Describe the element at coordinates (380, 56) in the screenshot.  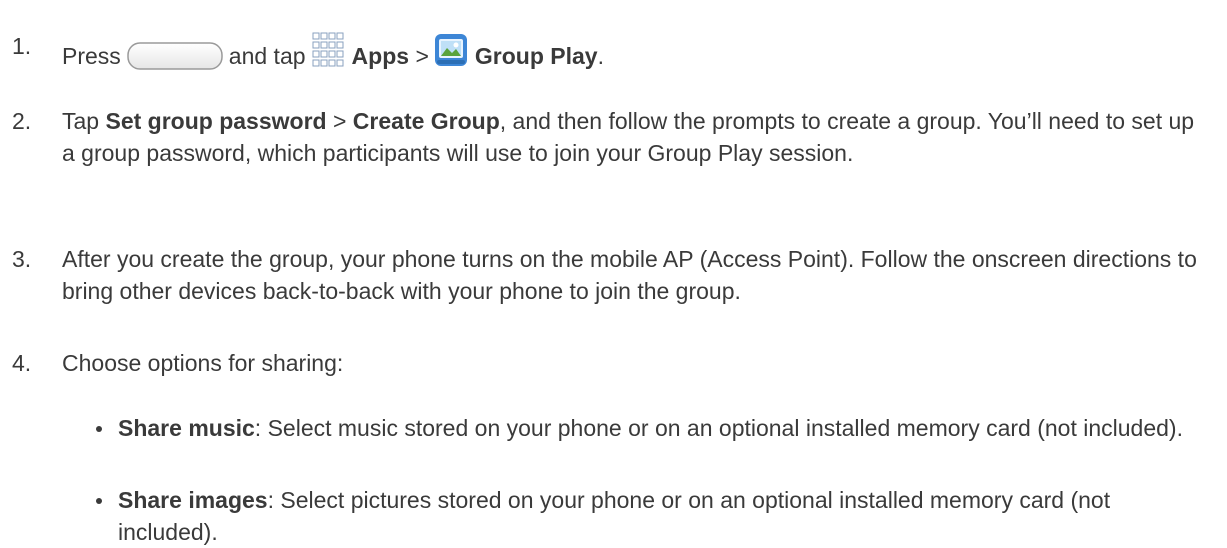
I see `apps-label: Apps` at that location.